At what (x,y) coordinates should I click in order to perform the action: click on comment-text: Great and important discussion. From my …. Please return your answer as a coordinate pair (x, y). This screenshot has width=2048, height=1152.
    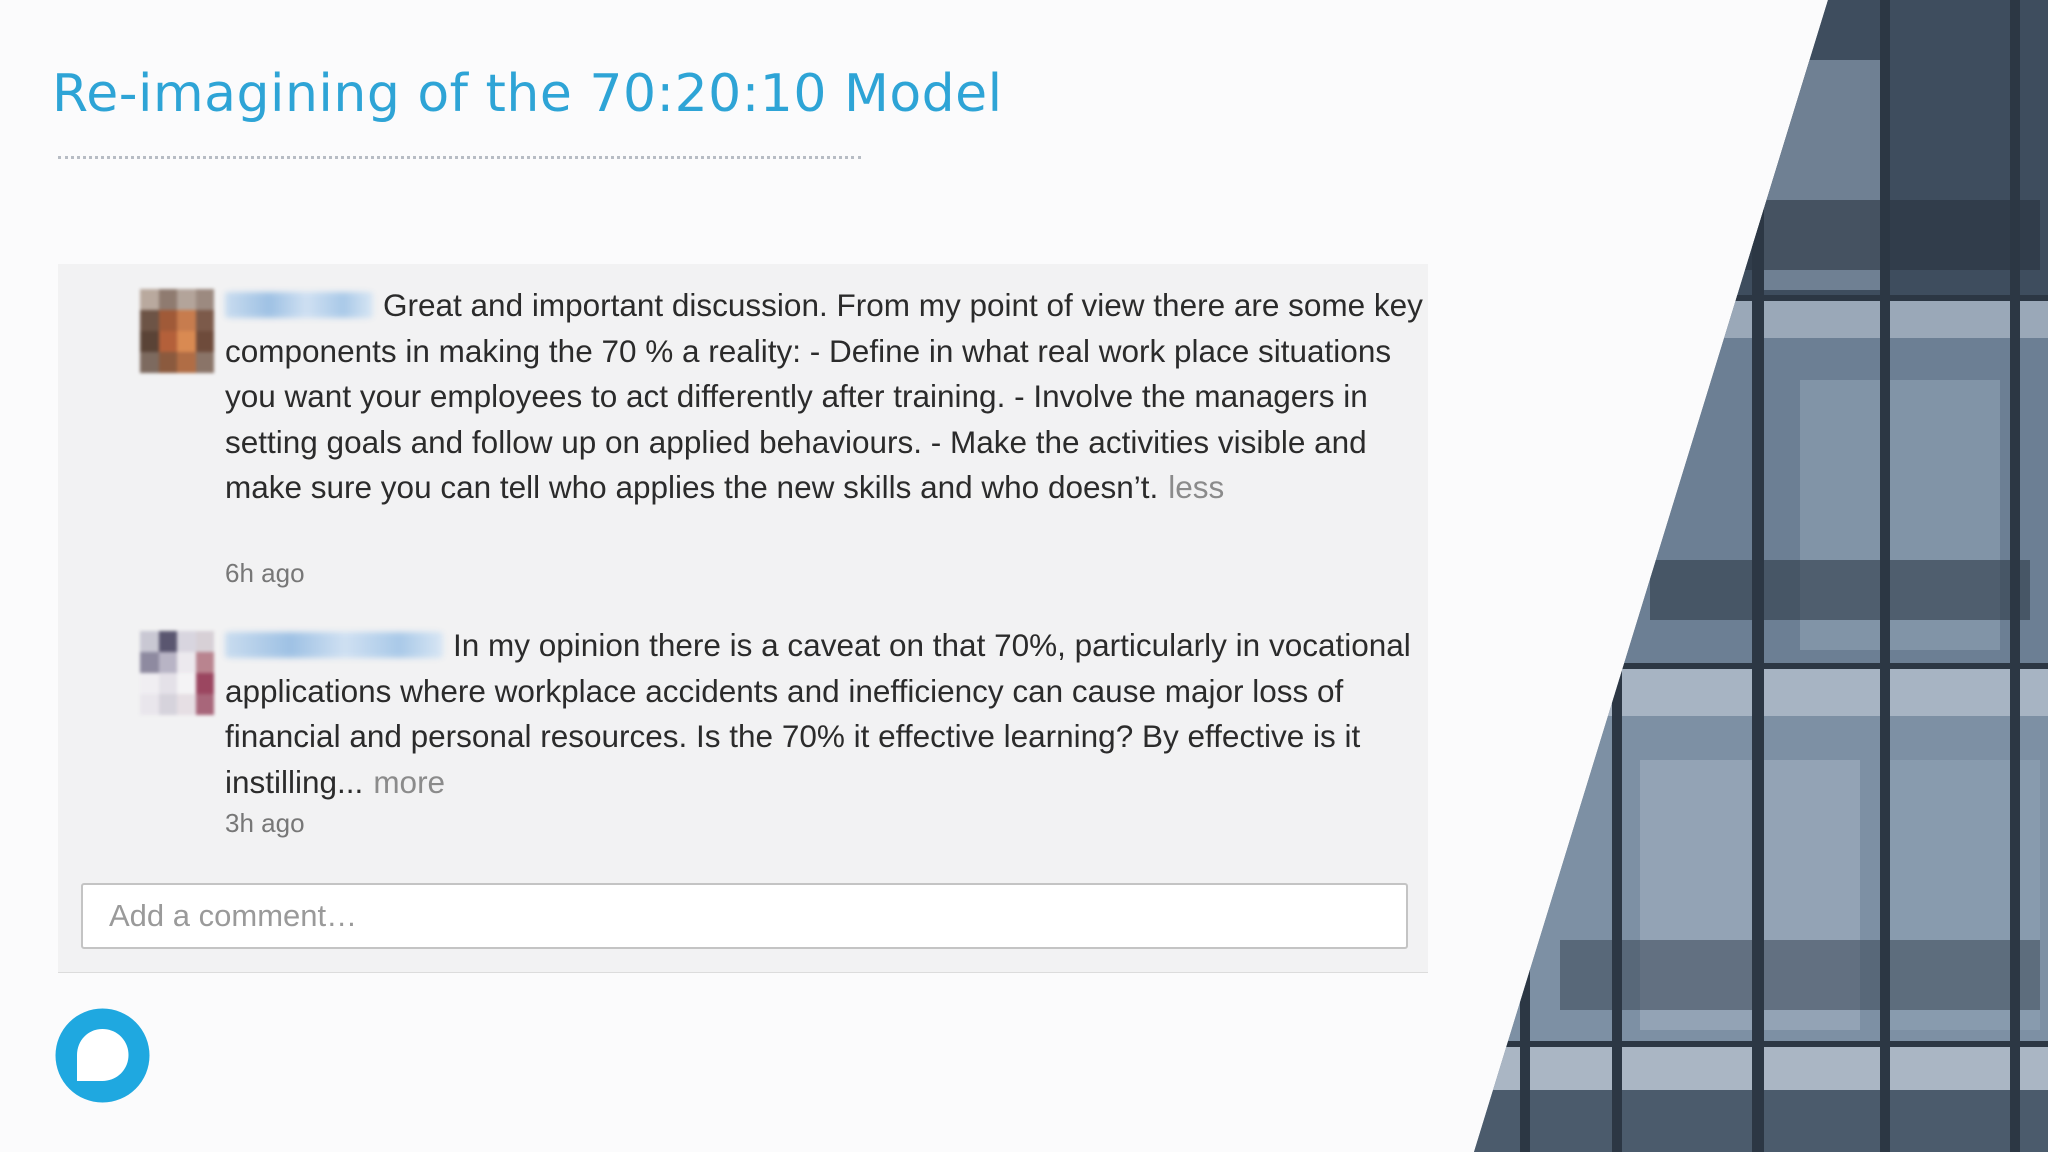
    Looking at the image, I should click on (824, 396).